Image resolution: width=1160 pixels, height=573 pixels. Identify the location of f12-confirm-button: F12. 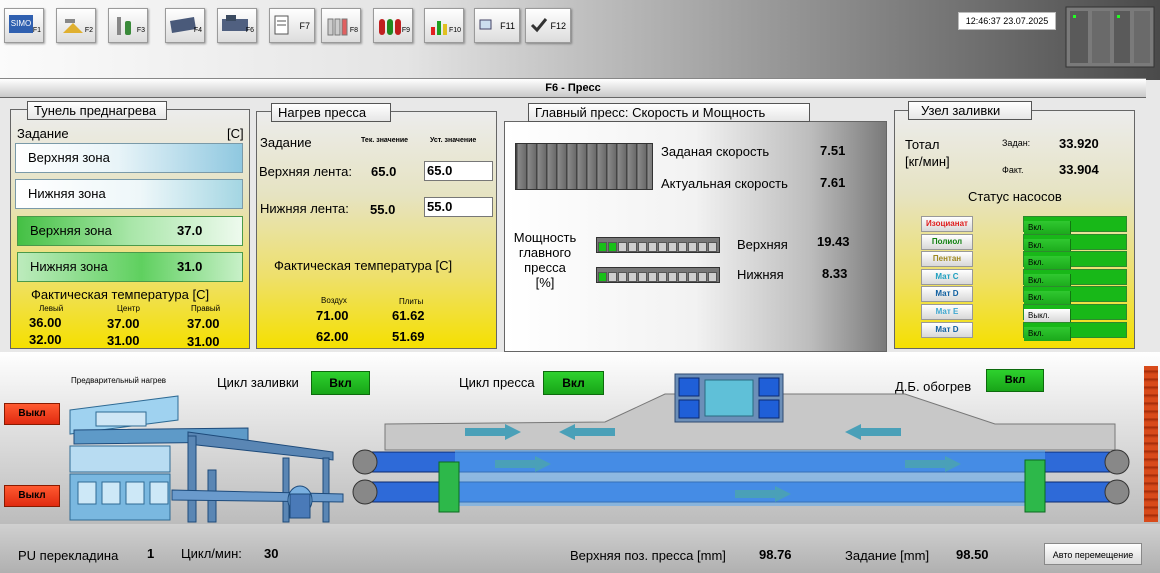
(548, 25).